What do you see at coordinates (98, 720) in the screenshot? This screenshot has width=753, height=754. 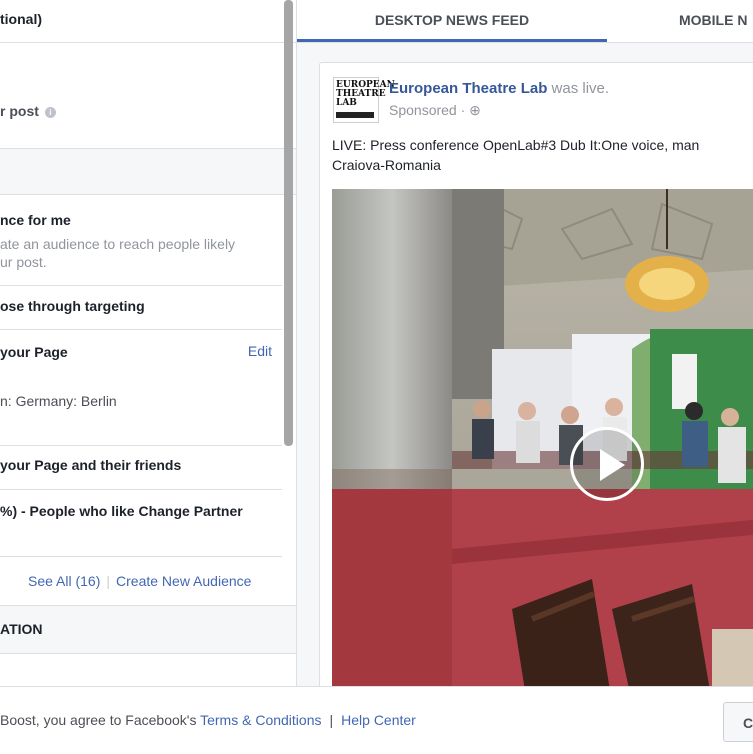 I see `footer-prefix: Boost, you agree to Facebook's` at bounding box center [98, 720].